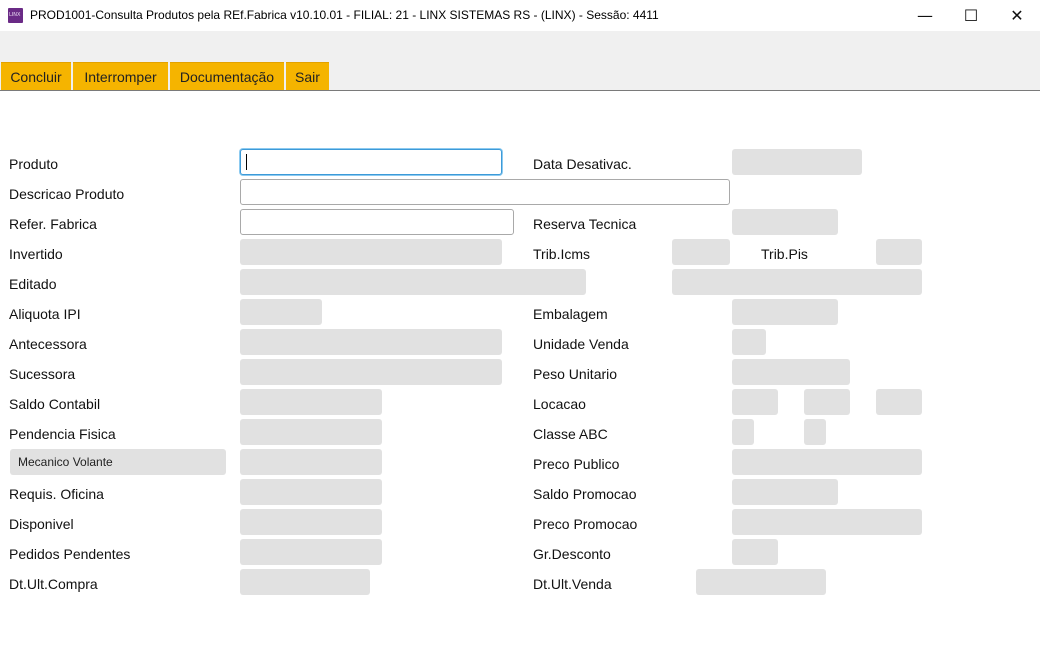  What do you see at coordinates (307, 76) in the screenshot?
I see `sair-button: Sair` at bounding box center [307, 76].